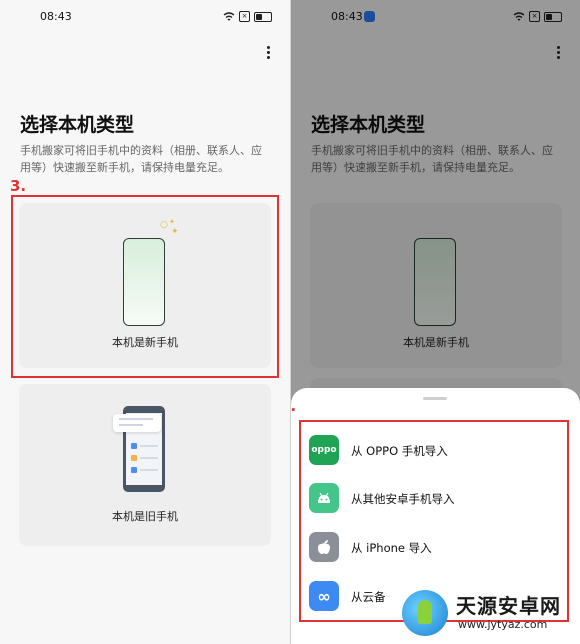  I want to click on site-watermark: 天源安卓网 www.jytyaz.com, so click(487, 614).